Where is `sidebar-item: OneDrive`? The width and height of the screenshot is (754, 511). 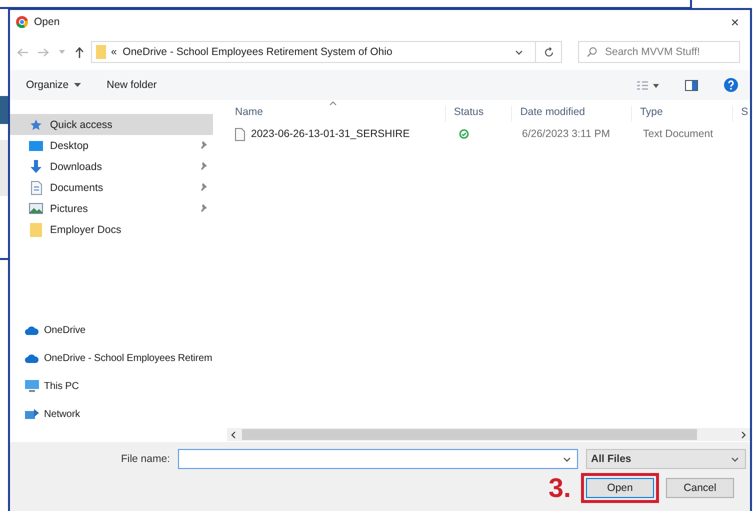
sidebar-item: OneDrive is located at coordinates (111, 330).